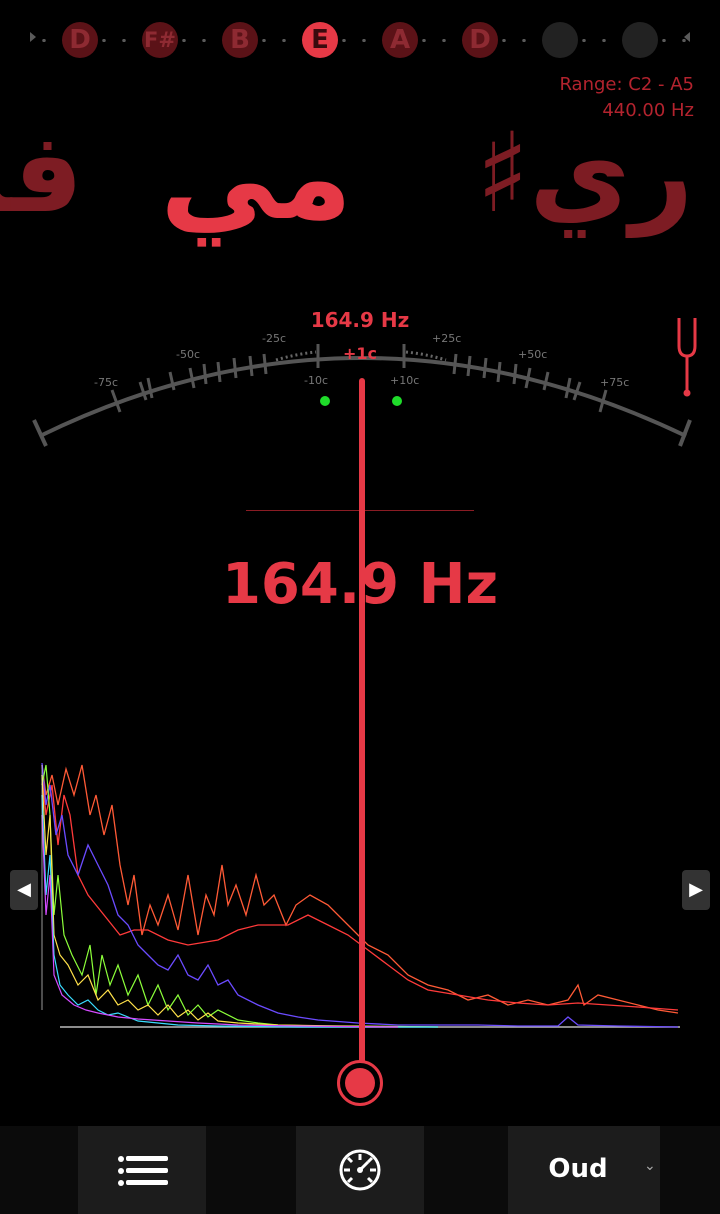 The image size is (720, 1214). I want to click on chevron-down-icon: ⌄, so click(650, 1166).